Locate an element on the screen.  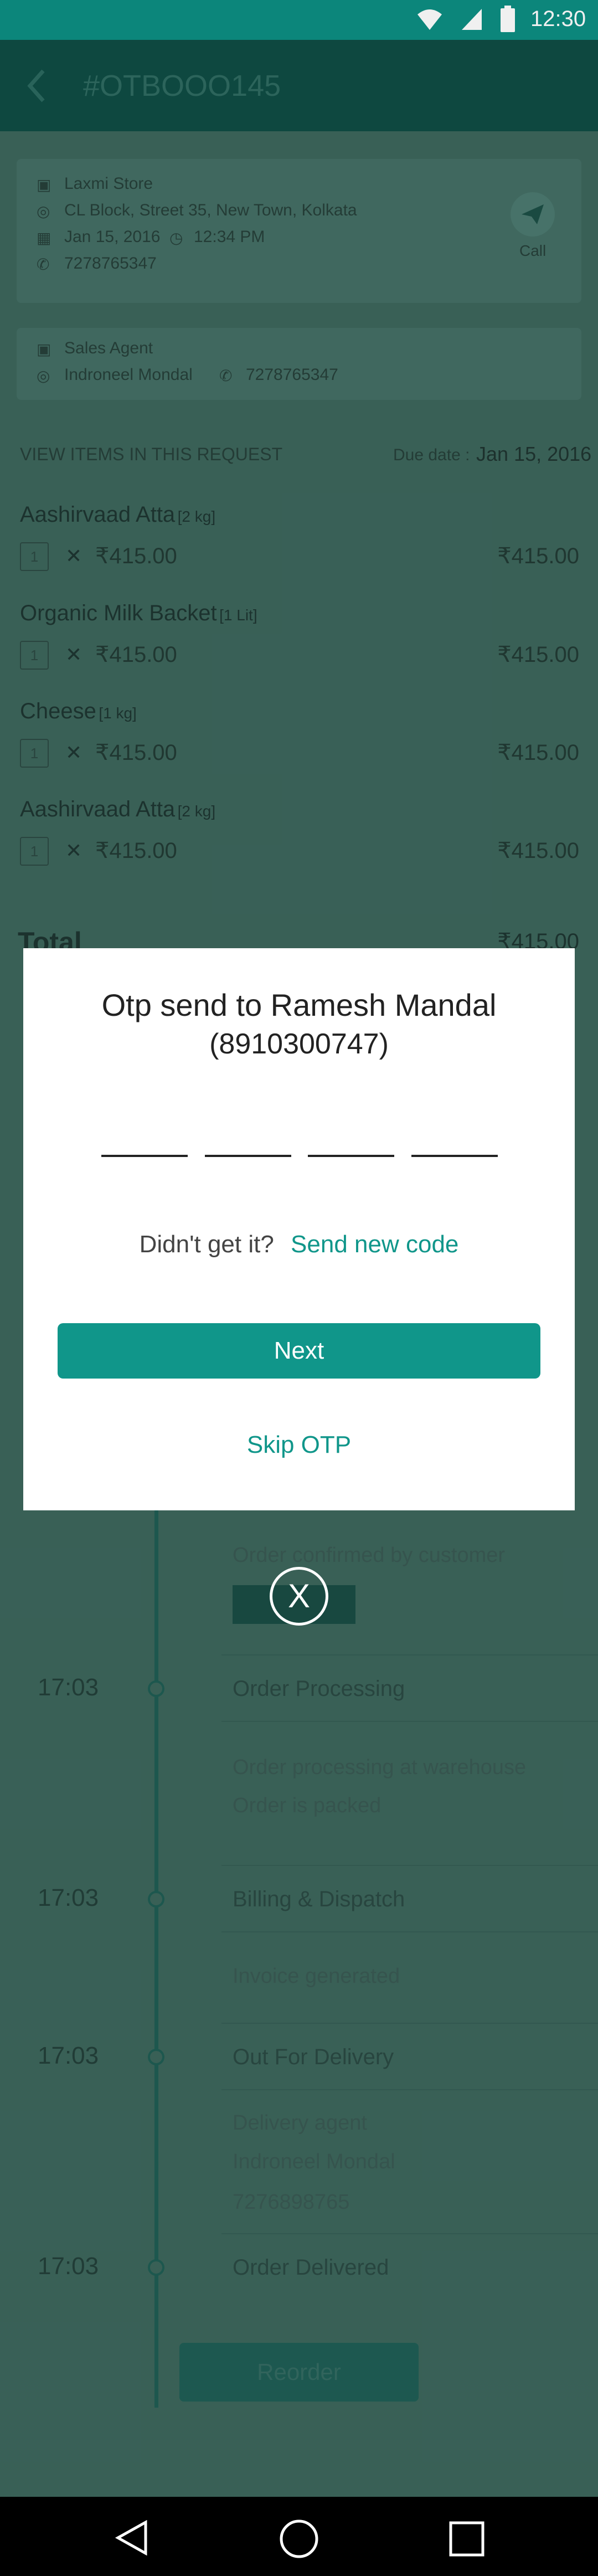
resend-row: Didn't get it? Send new code is located at coordinates (299, 1244).